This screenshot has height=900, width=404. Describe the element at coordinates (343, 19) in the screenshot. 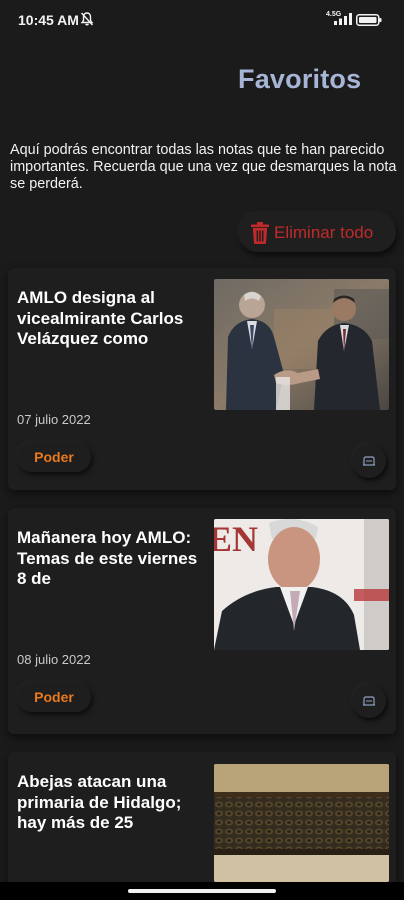

I see `signal-icon` at that location.